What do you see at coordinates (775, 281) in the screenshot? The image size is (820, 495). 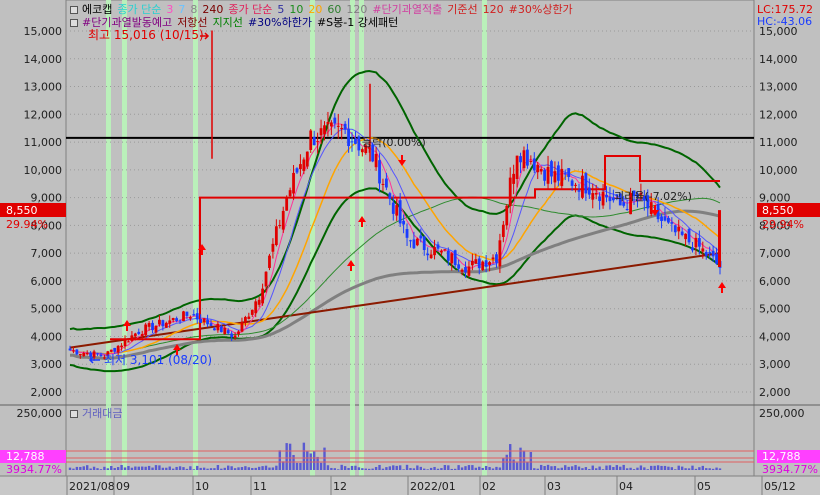 I see `price-tick-right: 6,000` at bounding box center [775, 281].